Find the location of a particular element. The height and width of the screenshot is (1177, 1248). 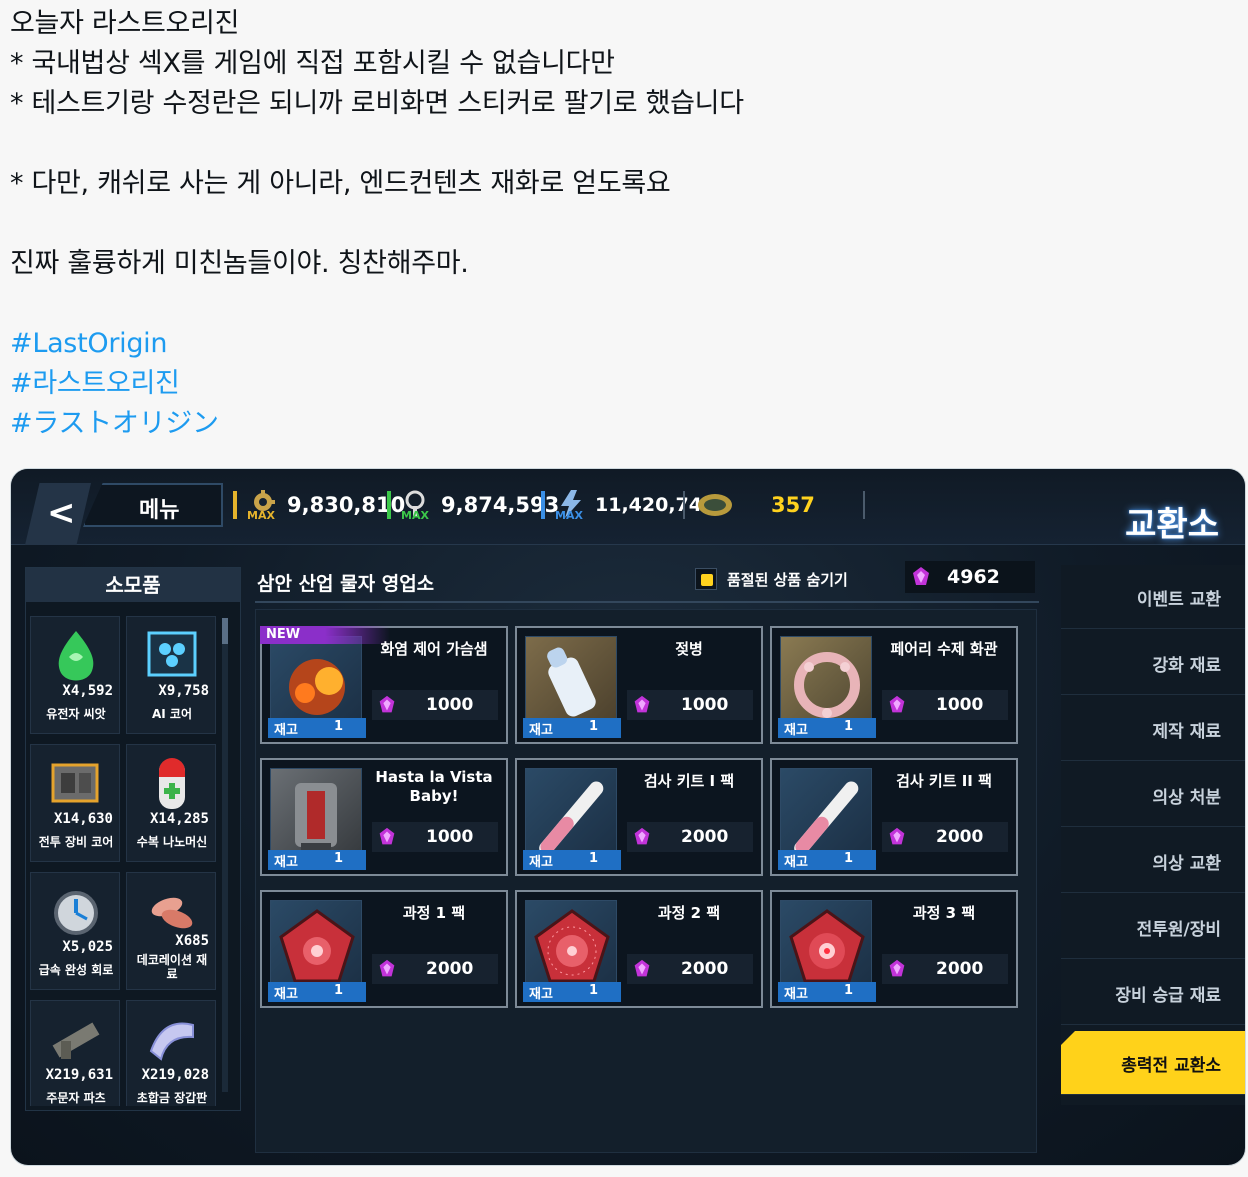

nav-label: 의상 처분 is located at coordinates (1186, 798).